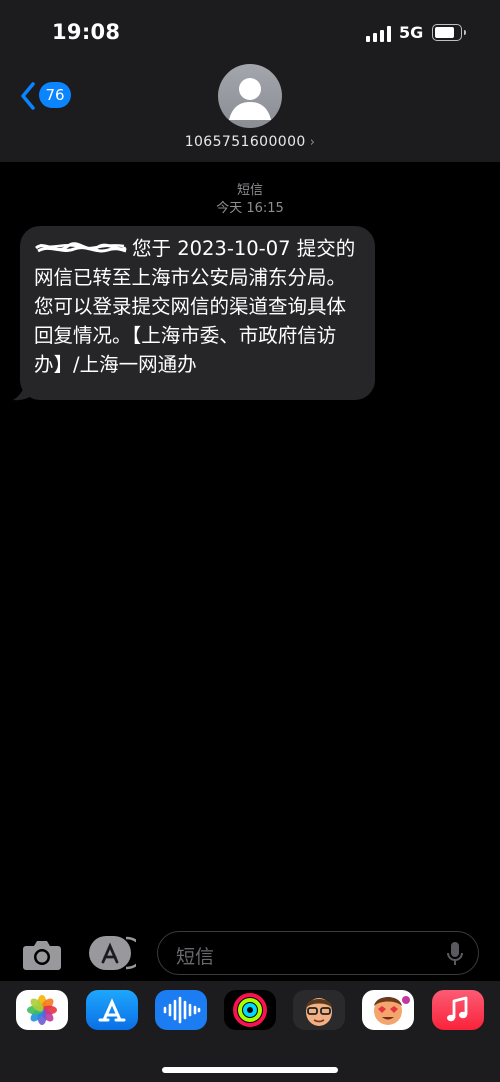 Image resolution: width=500 pixels, height=1082 pixels. I want to click on contact-avatar, so click(250, 96).